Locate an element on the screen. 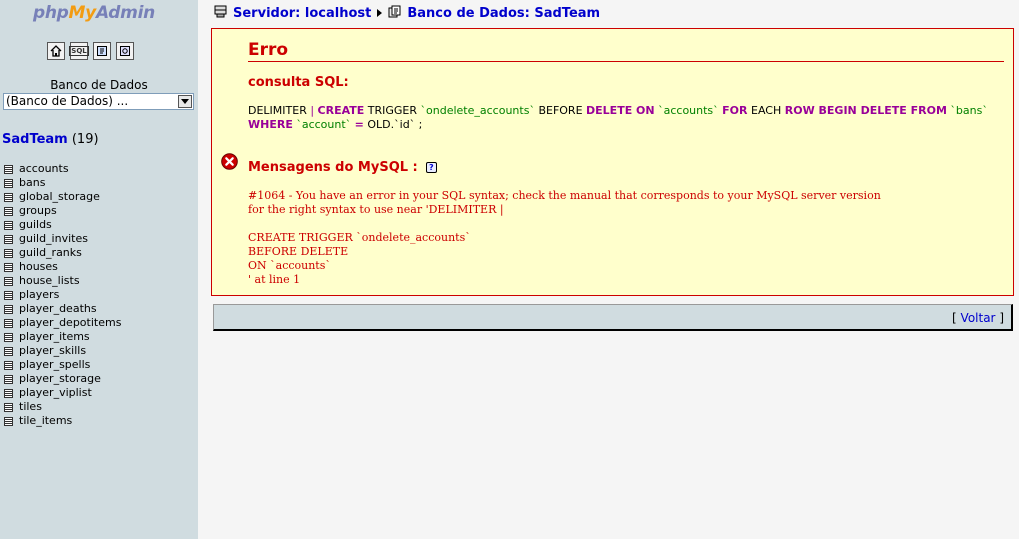 The width and height of the screenshot is (1019, 539). sql-token: `accounts` is located at coordinates (688, 110).